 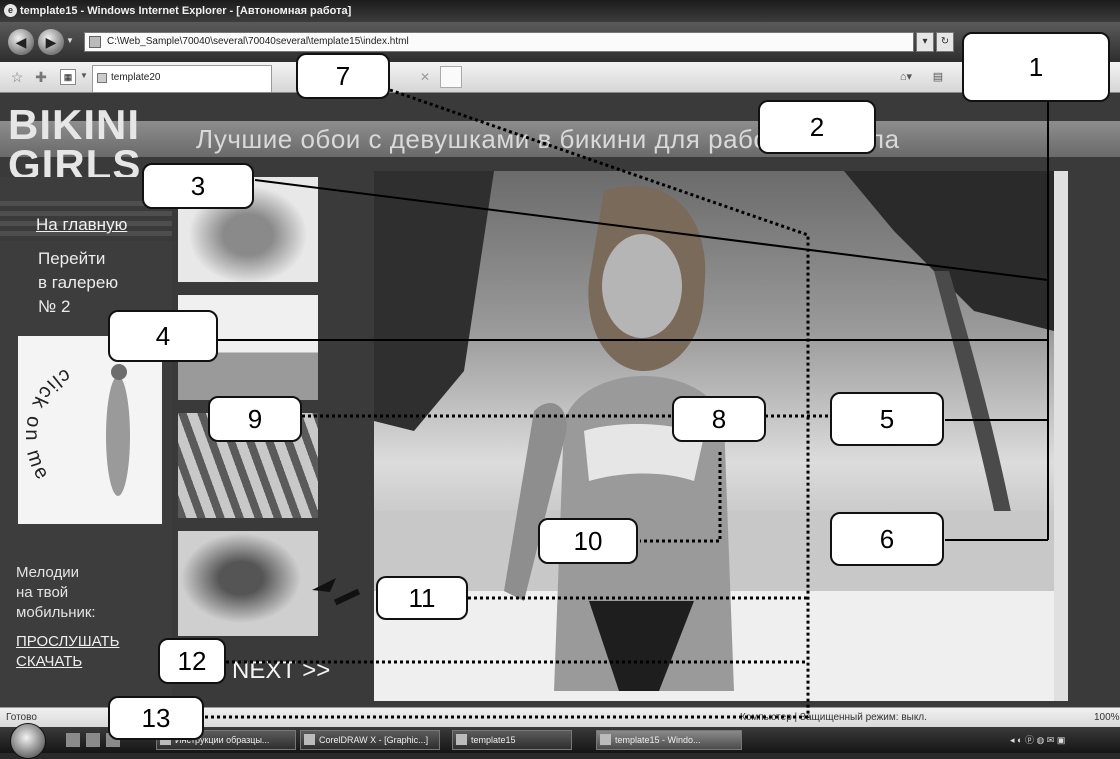 What do you see at coordinates (182, 78) in the screenshot?
I see `tab-template20: template20` at bounding box center [182, 78].